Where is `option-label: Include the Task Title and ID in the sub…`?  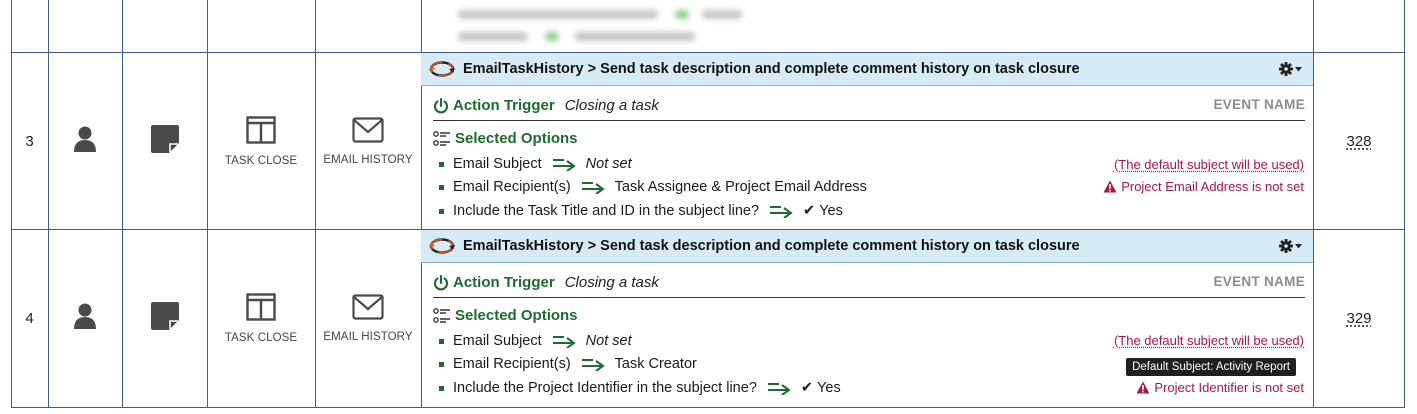 option-label: Include the Task Title and ID in the sub… is located at coordinates (606, 211).